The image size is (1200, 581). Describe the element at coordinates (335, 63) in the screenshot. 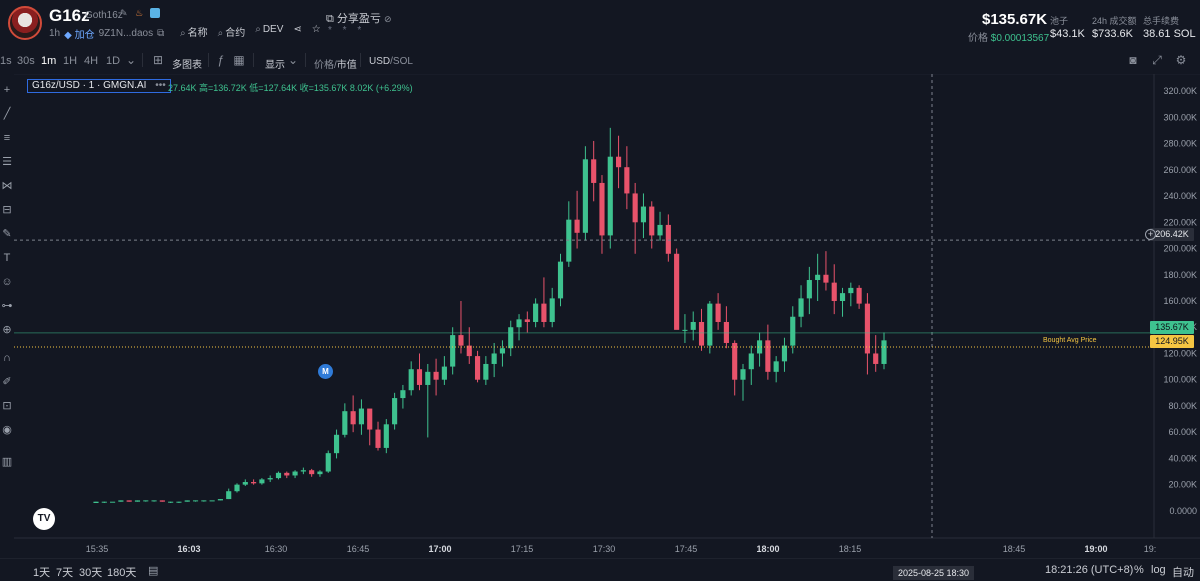

I see `price-marketcap-toggle: 价格/市值` at that location.